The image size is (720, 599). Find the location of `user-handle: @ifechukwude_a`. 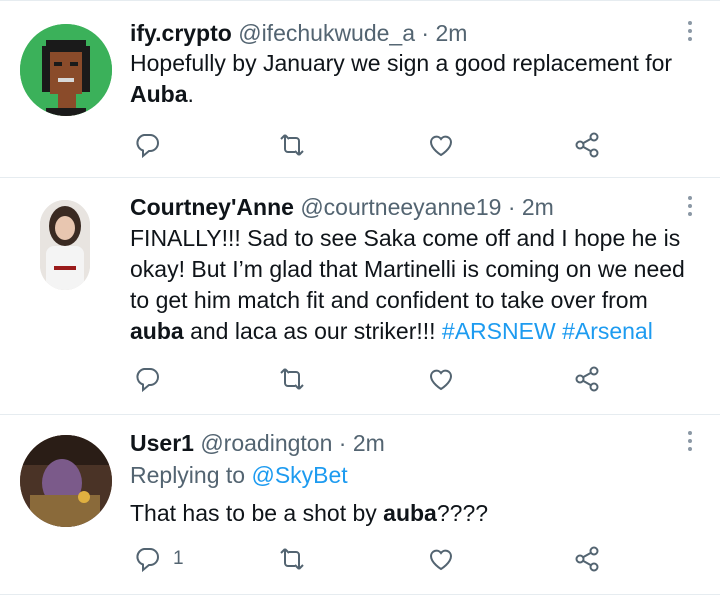

user-handle: @ifechukwude_a is located at coordinates (326, 33).